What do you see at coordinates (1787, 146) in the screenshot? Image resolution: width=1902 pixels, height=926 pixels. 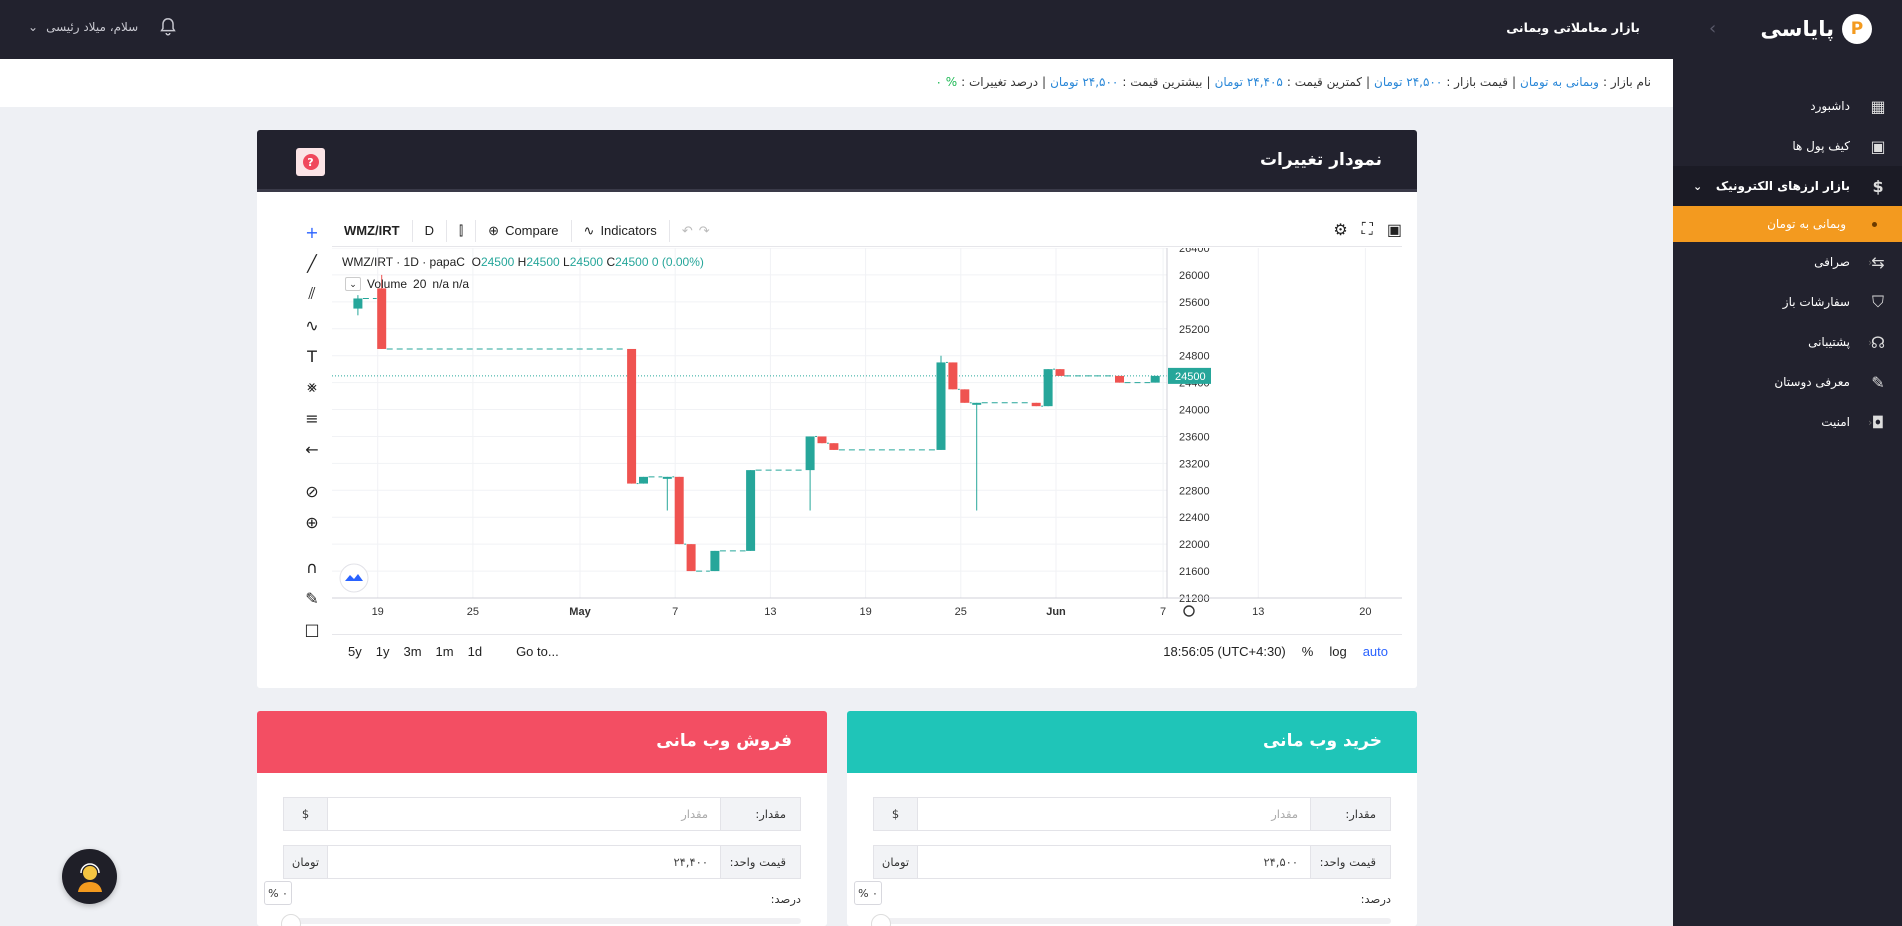 I see `sidebar-item-wallets: ▣ کیف پول ها` at bounding box center [1787, 146].